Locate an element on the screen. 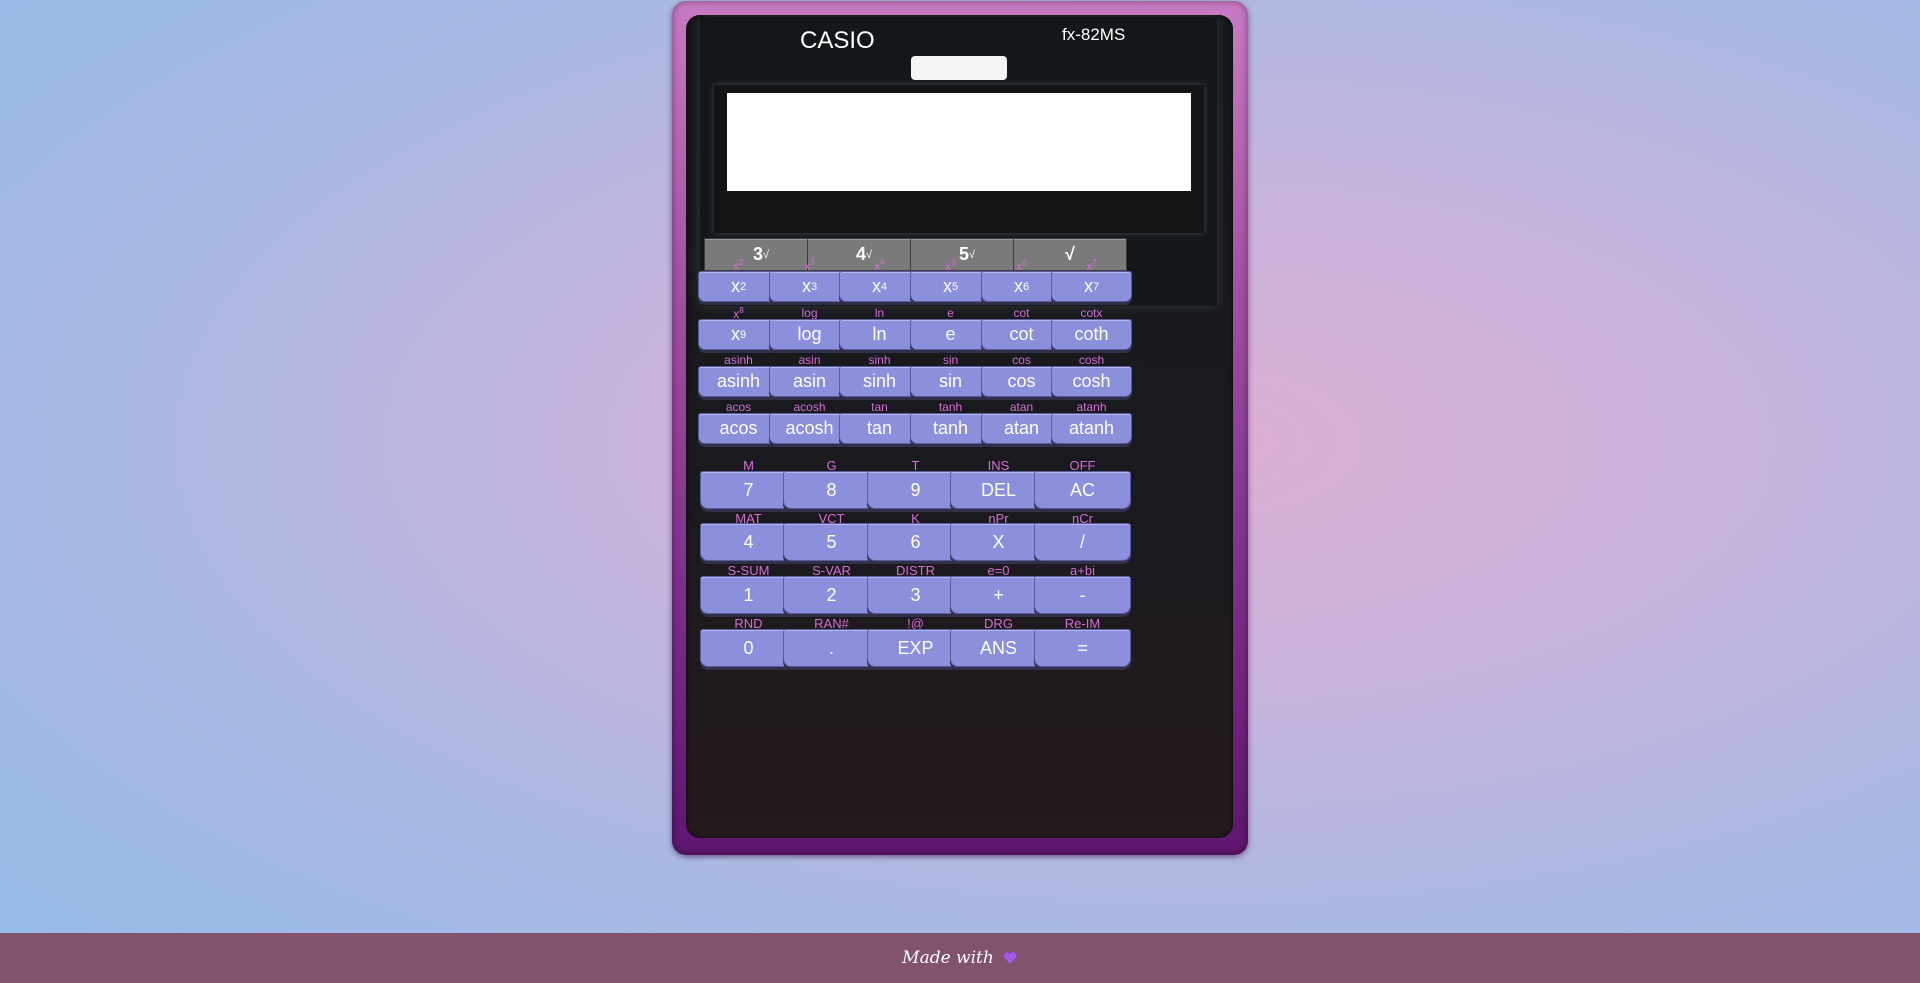 The image size is (1920, 983). key-text: tanh is located at coordinates (950, 428).